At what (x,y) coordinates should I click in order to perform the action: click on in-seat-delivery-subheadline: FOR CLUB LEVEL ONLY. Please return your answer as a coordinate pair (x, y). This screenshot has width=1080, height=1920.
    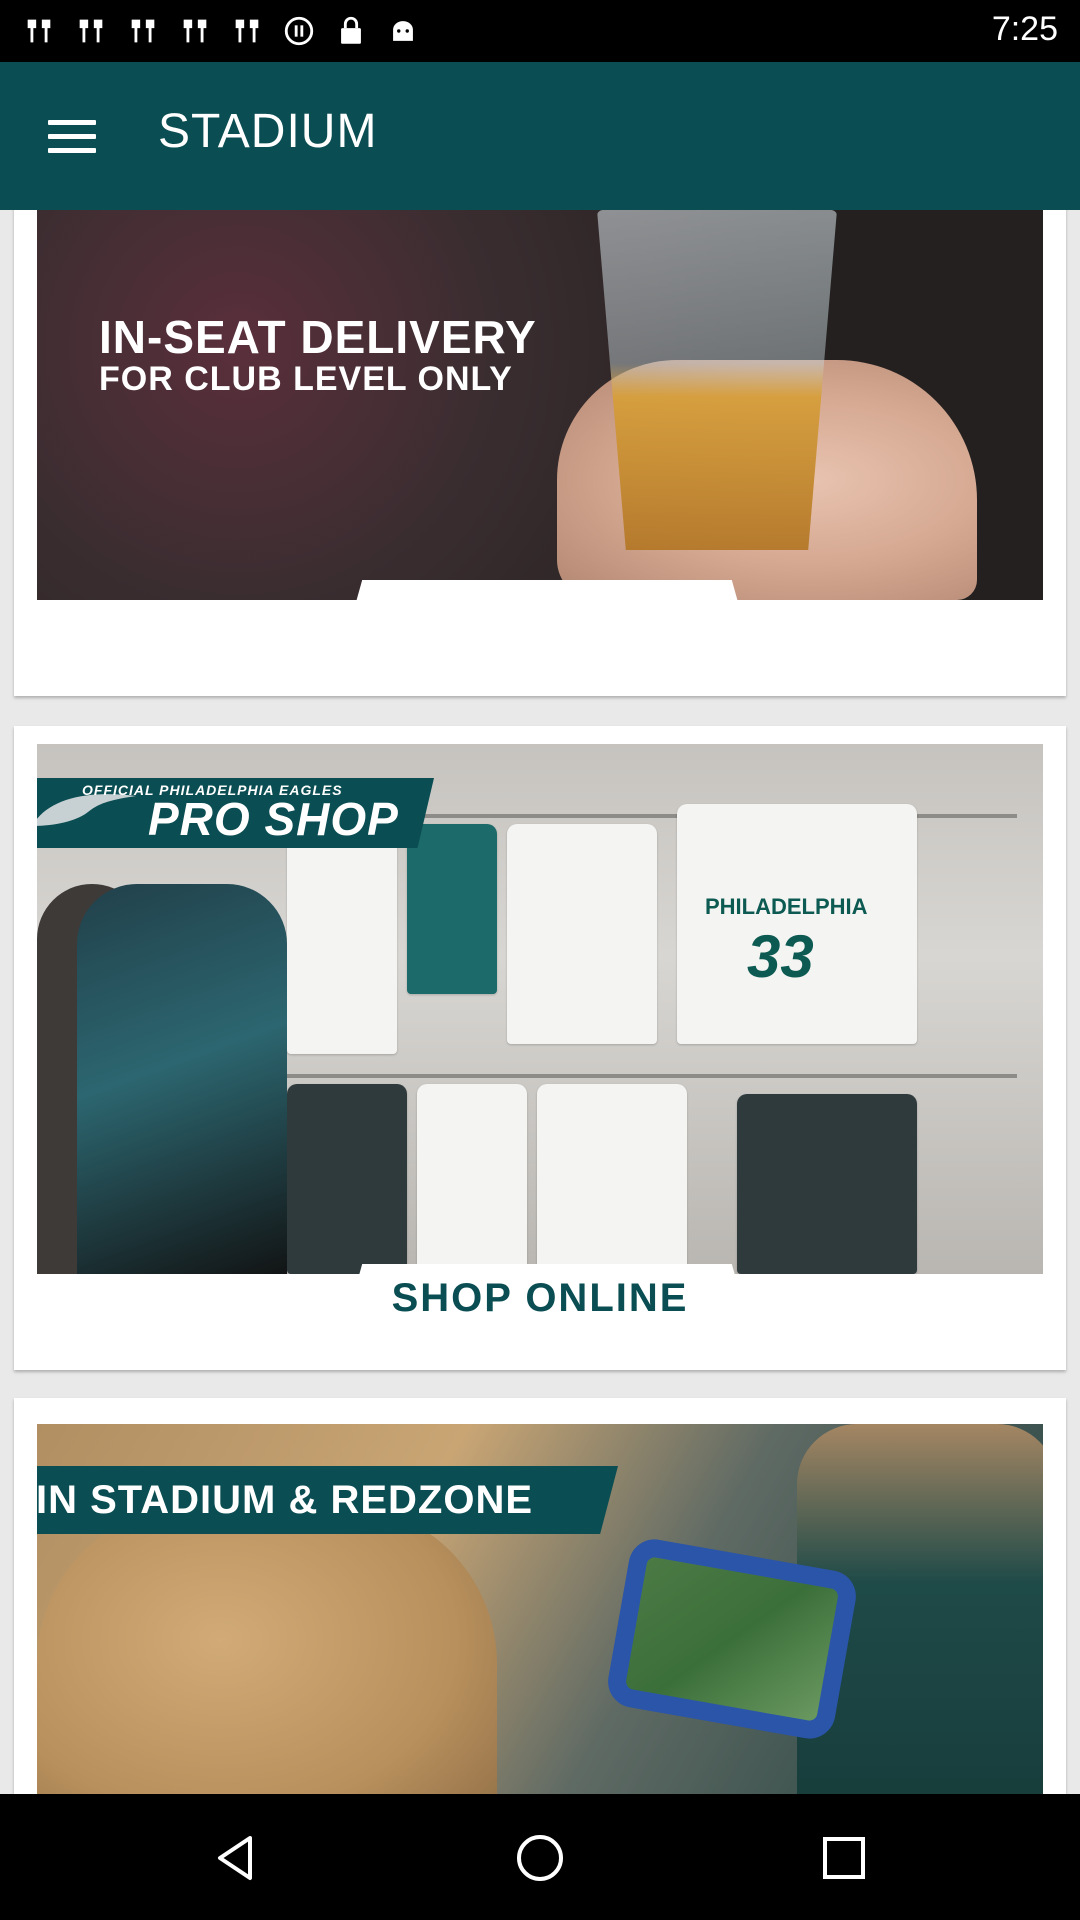
    Looking at the image, I should click on (306, 379).